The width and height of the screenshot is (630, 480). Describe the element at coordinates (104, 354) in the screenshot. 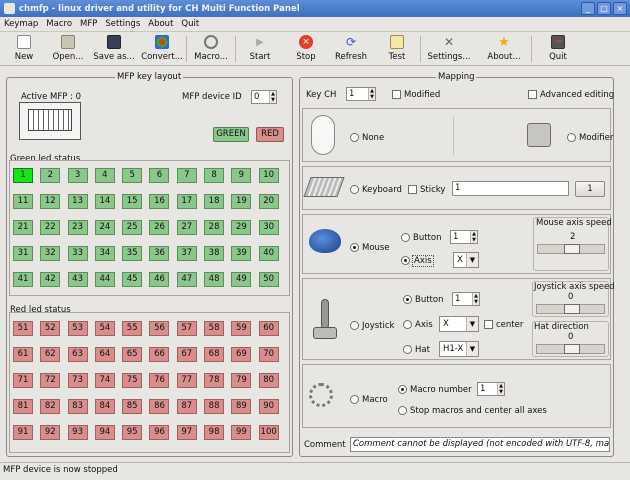

I see `red-led-64: 64` at that location.